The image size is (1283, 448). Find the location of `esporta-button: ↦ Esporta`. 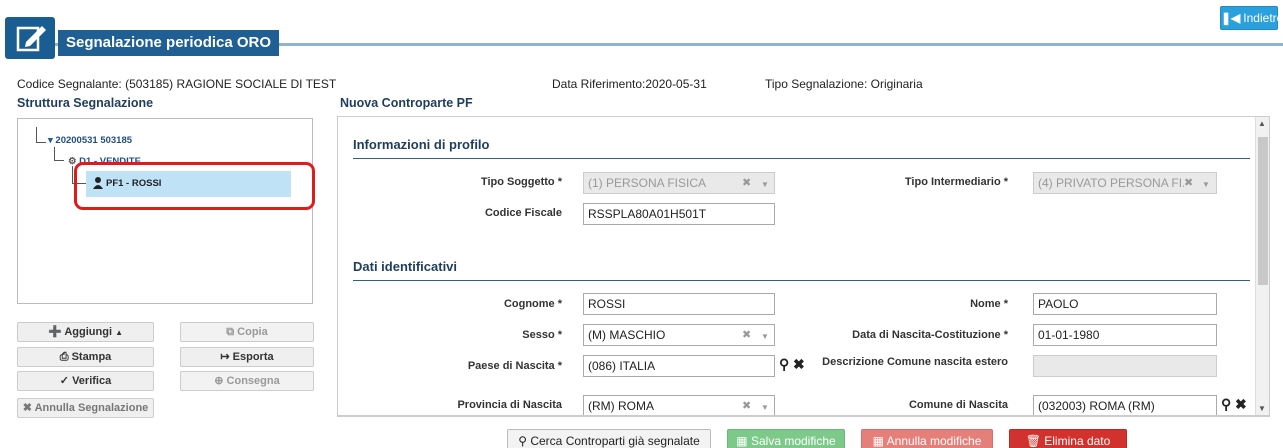

esporta-button: ↦ Esporta is located at coordinates (247, 357).